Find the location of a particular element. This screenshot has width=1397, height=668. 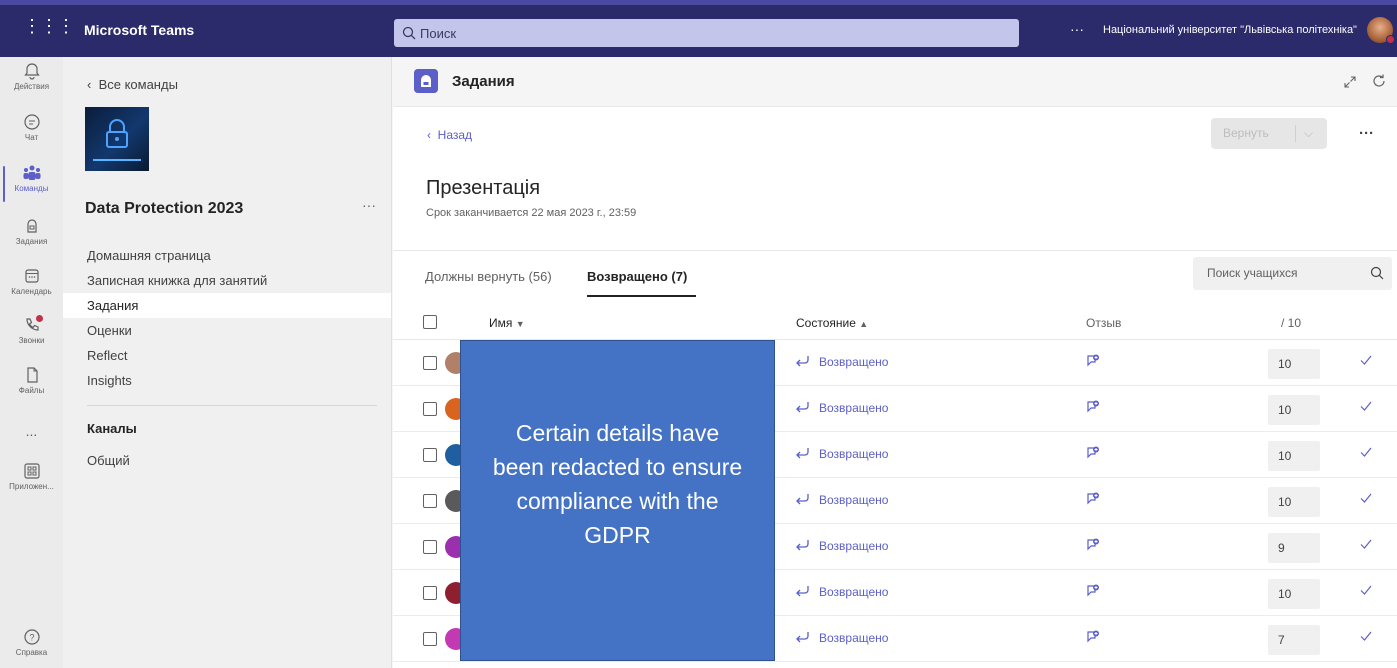

app-header: Задания is located at coordinates (895, 82).